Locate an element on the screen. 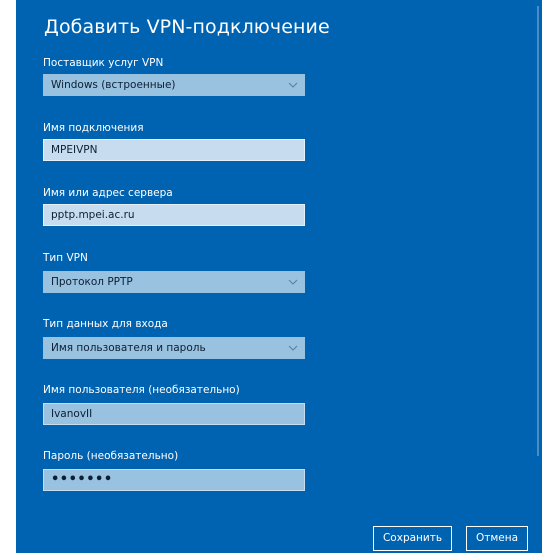 The width and height of the screenshot is (543, 553). signin-type-dropdown: Имя пользователя и пароль is located at coordinates (174, 348).